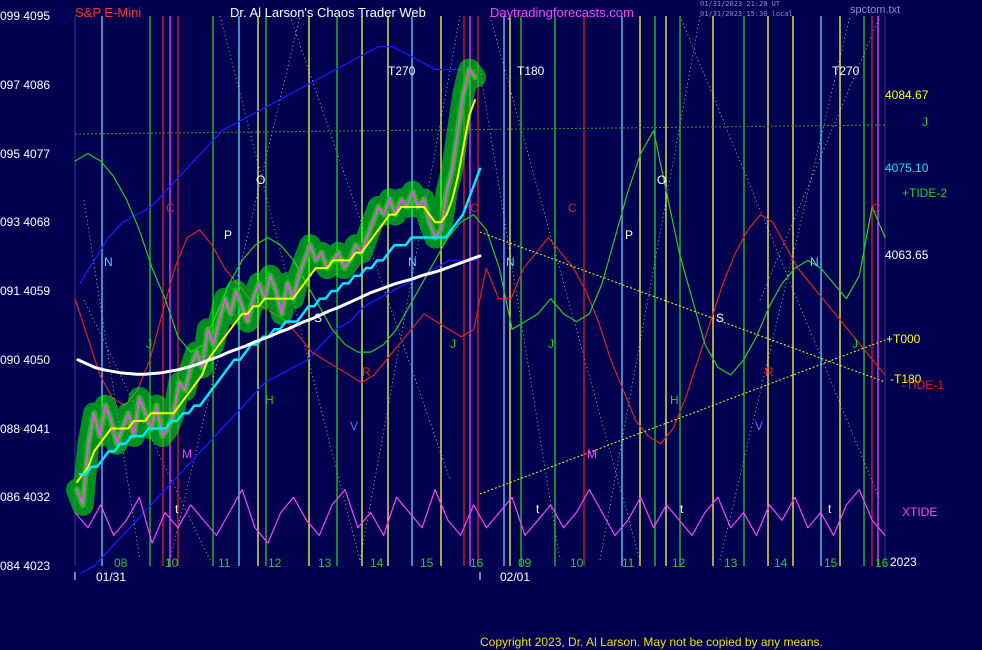 The width and height of the screenshot is (982, 650). I want to click on site-link: Daytradingforecasts.com, so click(562, 12).